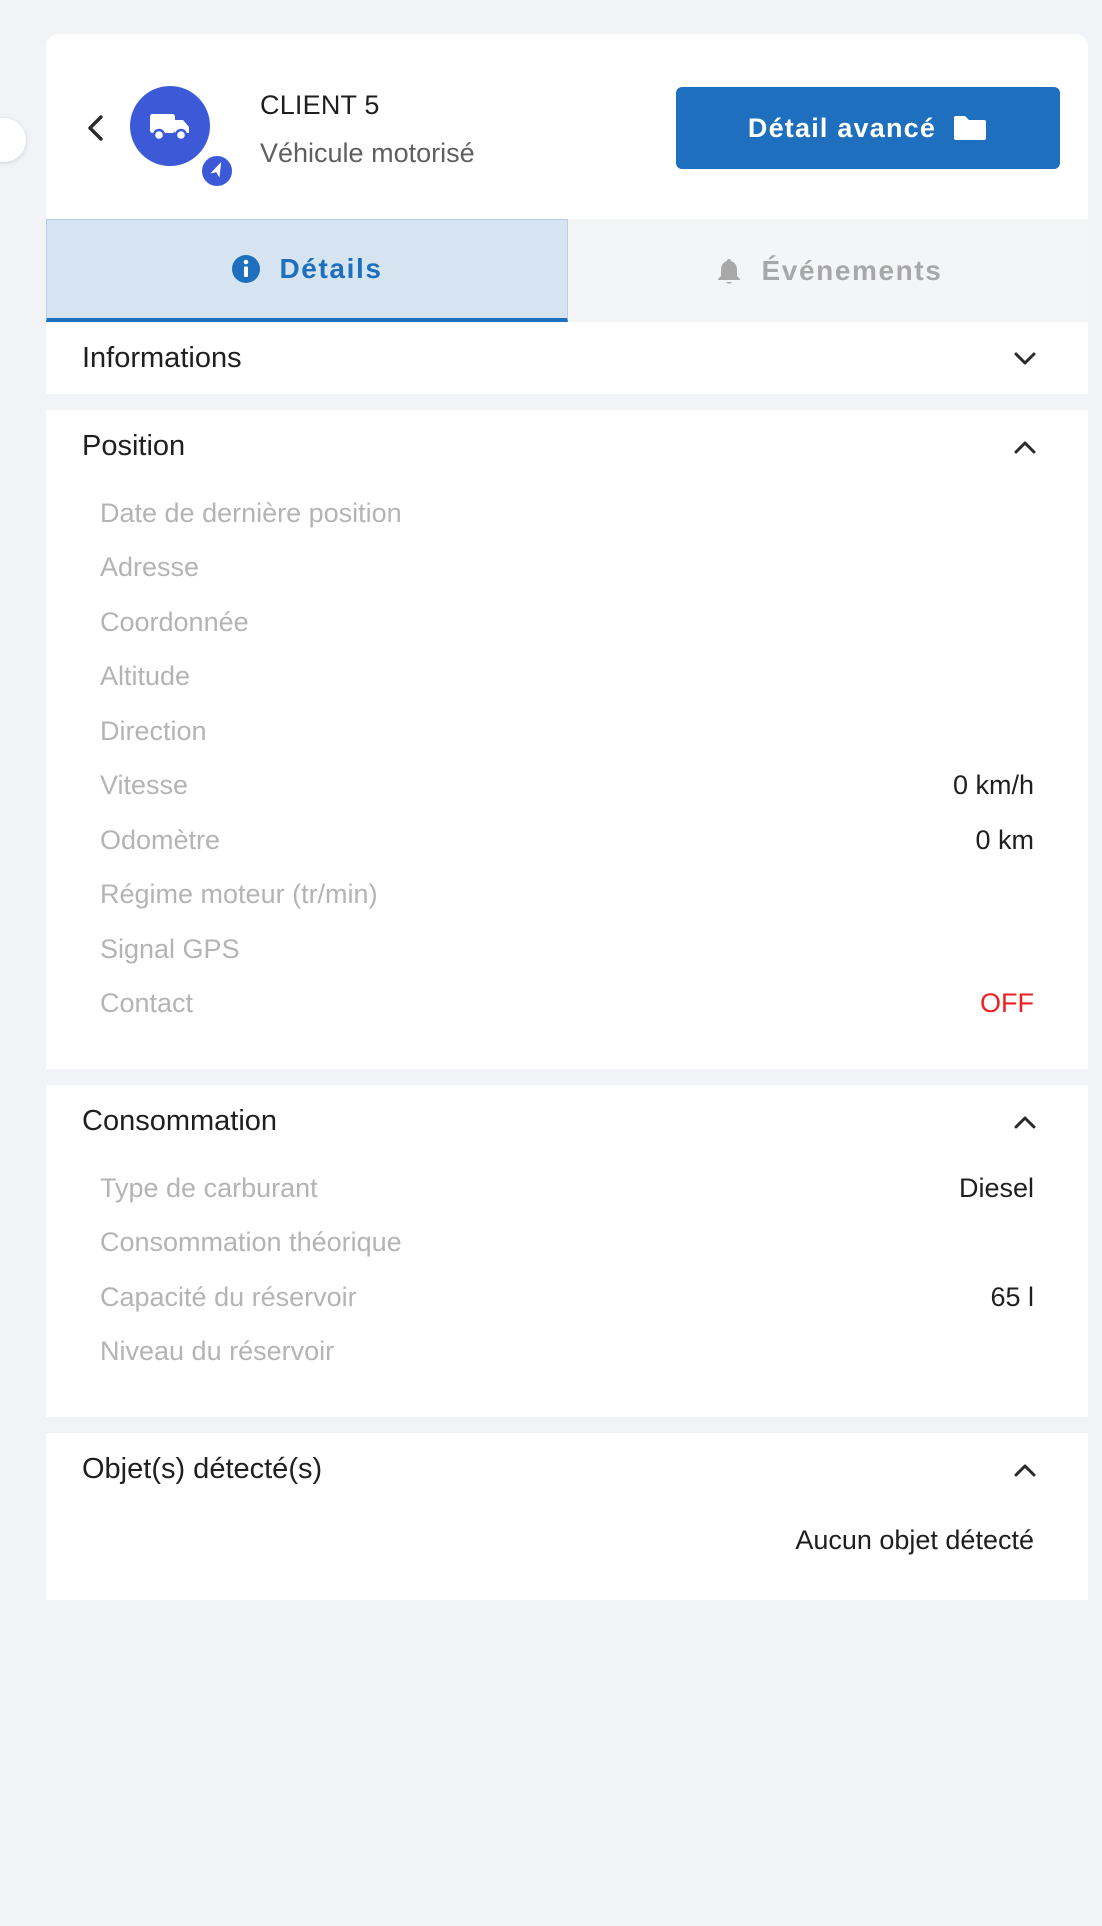  What do you see at coordinates (239, 894) in the screenshot?
I see `detail-label: Régime moteur (tr/min)` at bounding box center [239, 894].